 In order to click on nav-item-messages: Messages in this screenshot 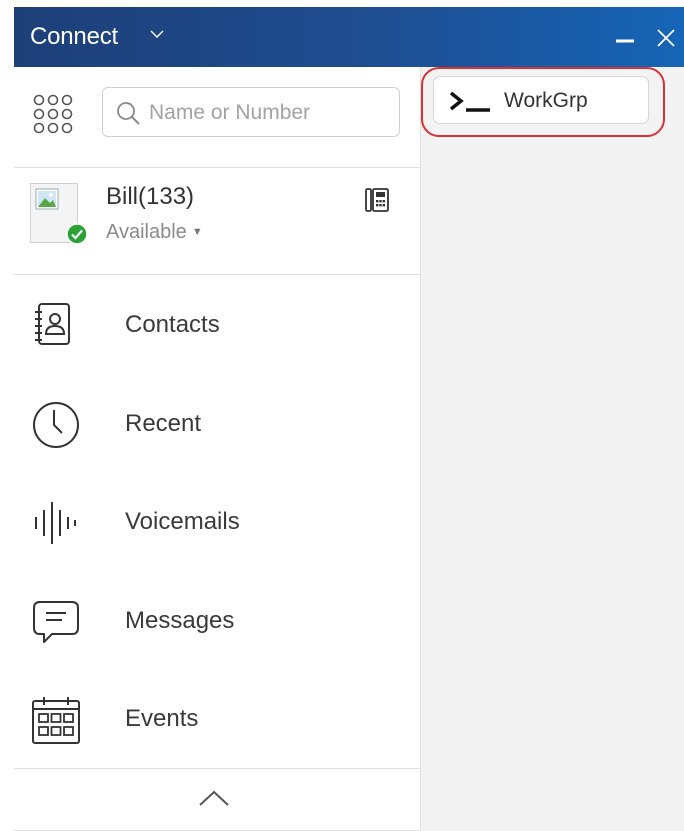, I will do `click(217, 621)`.